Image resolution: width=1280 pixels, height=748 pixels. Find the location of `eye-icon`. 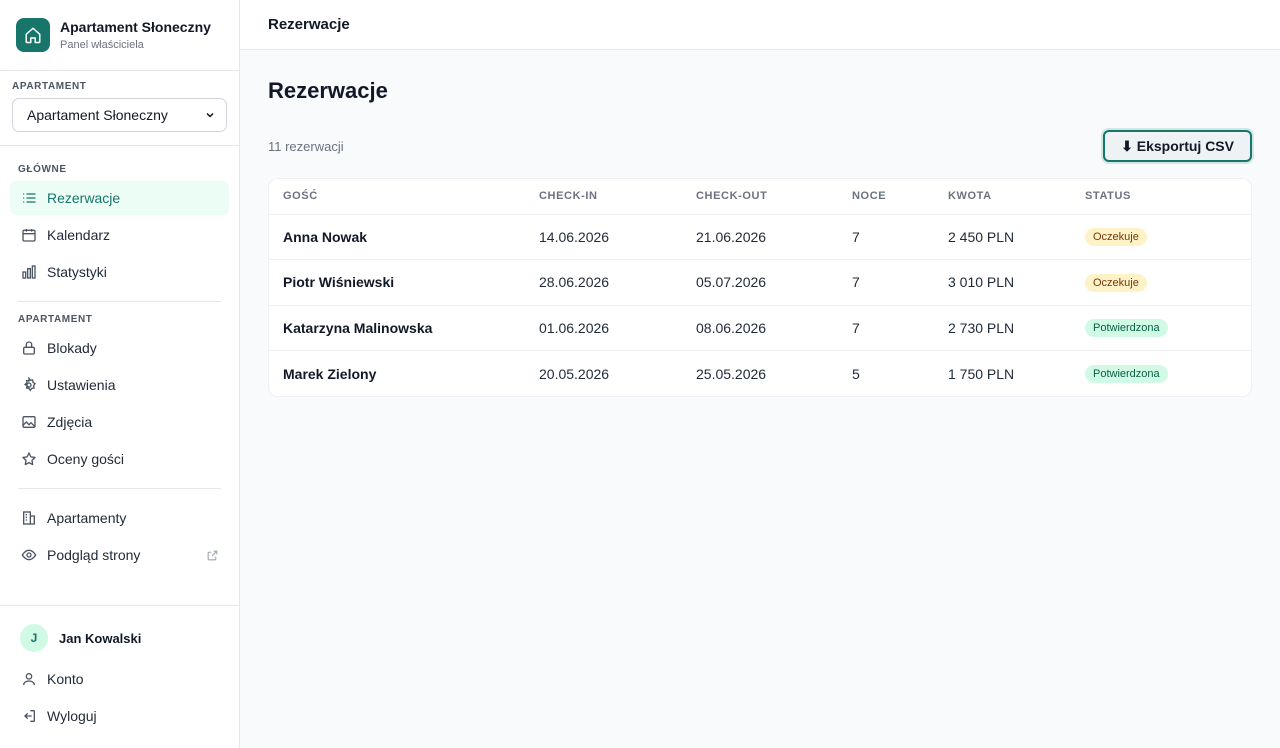

eye-icon is located at coordinates (28, 555).